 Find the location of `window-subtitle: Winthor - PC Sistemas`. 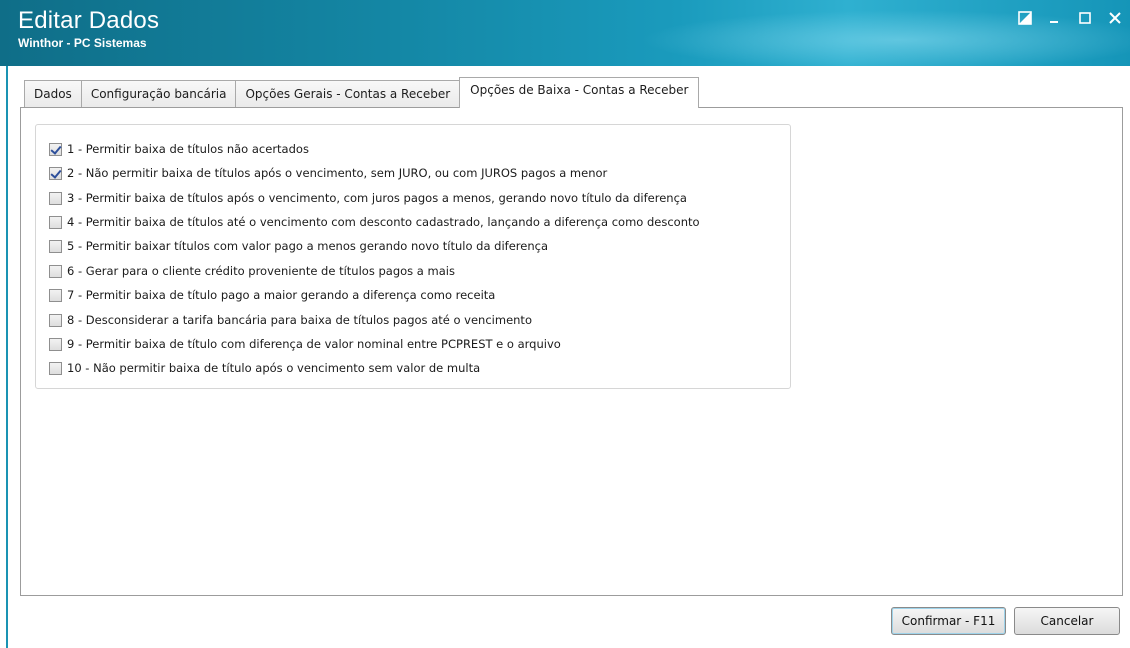

window-subtitle: Winthor - PC Sistemas is located at coordinates (82, 43).